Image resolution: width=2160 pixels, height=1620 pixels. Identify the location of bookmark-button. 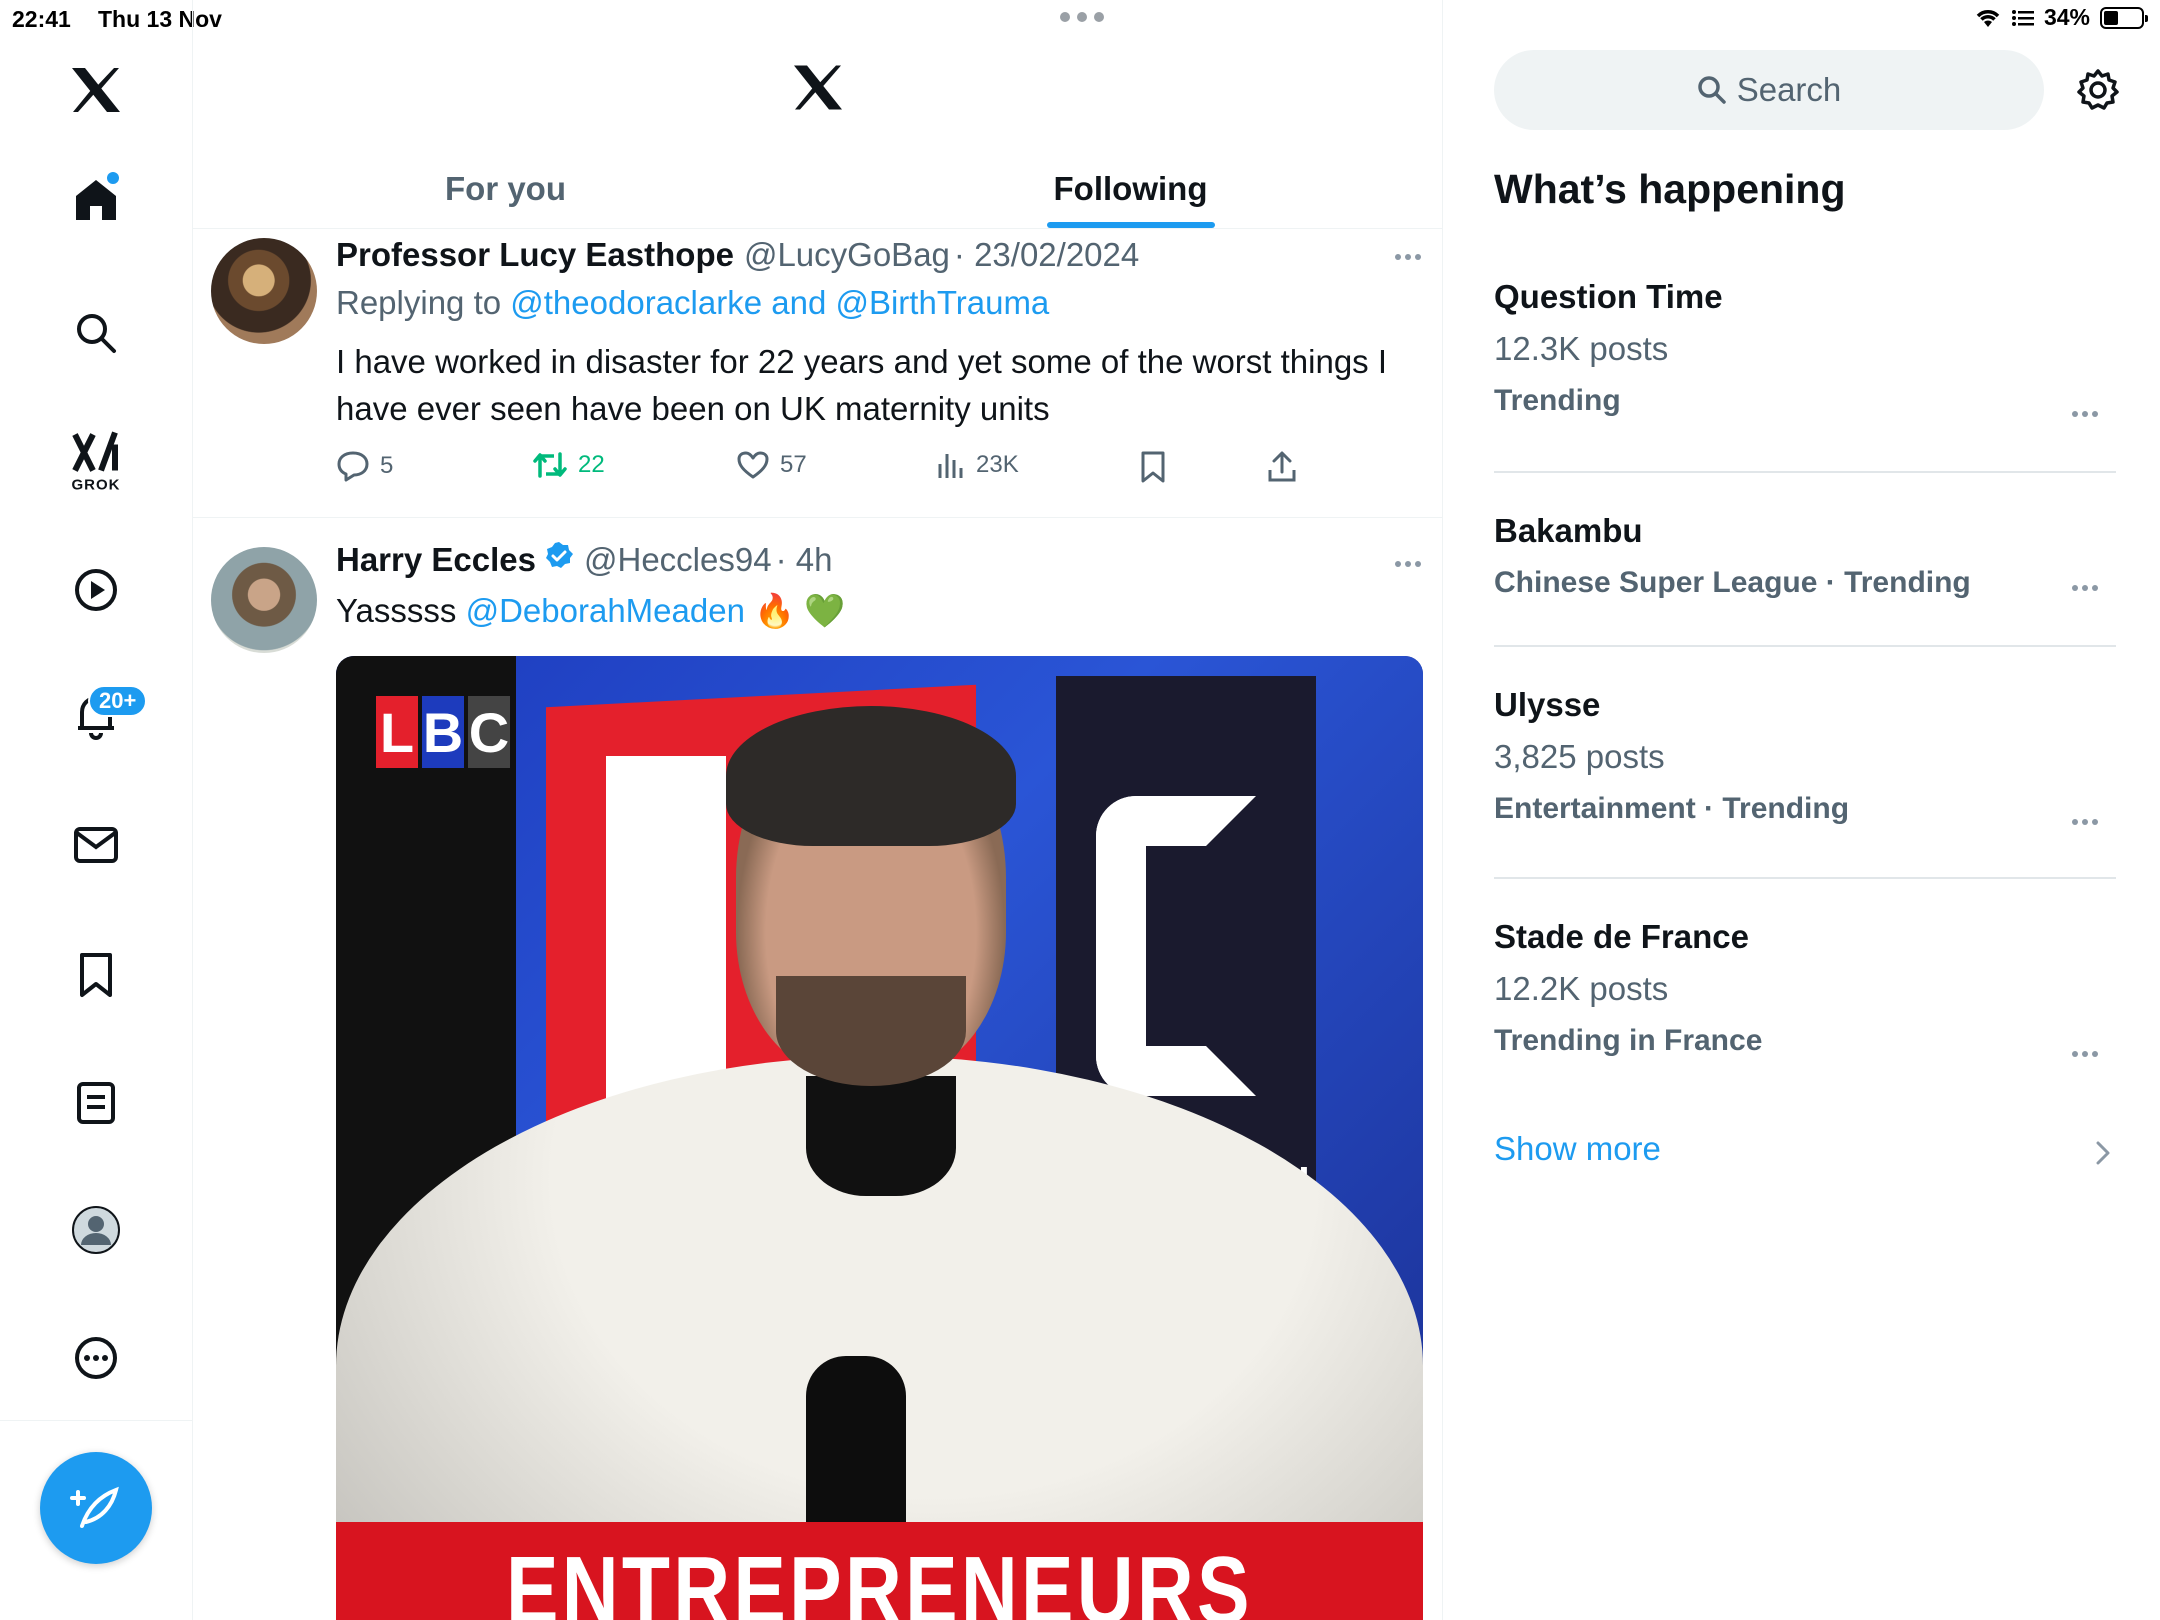
(1153, 467).